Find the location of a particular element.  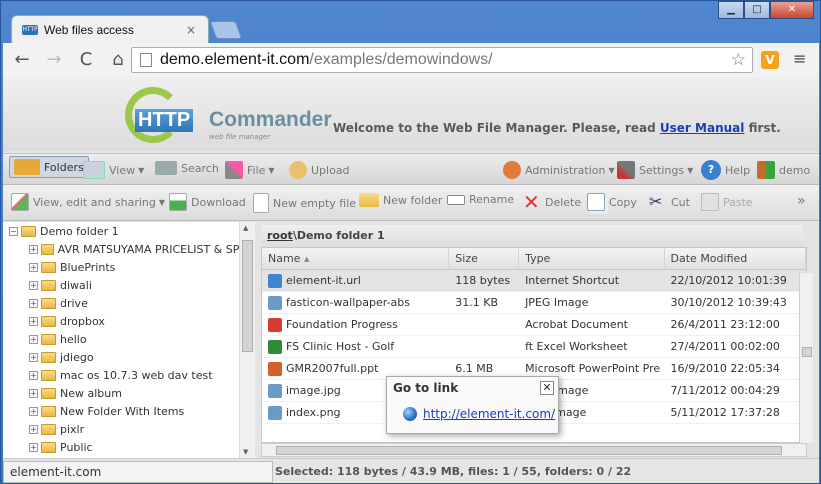

http-favicon-icon: HTTP is located at coordinates (30, 29).